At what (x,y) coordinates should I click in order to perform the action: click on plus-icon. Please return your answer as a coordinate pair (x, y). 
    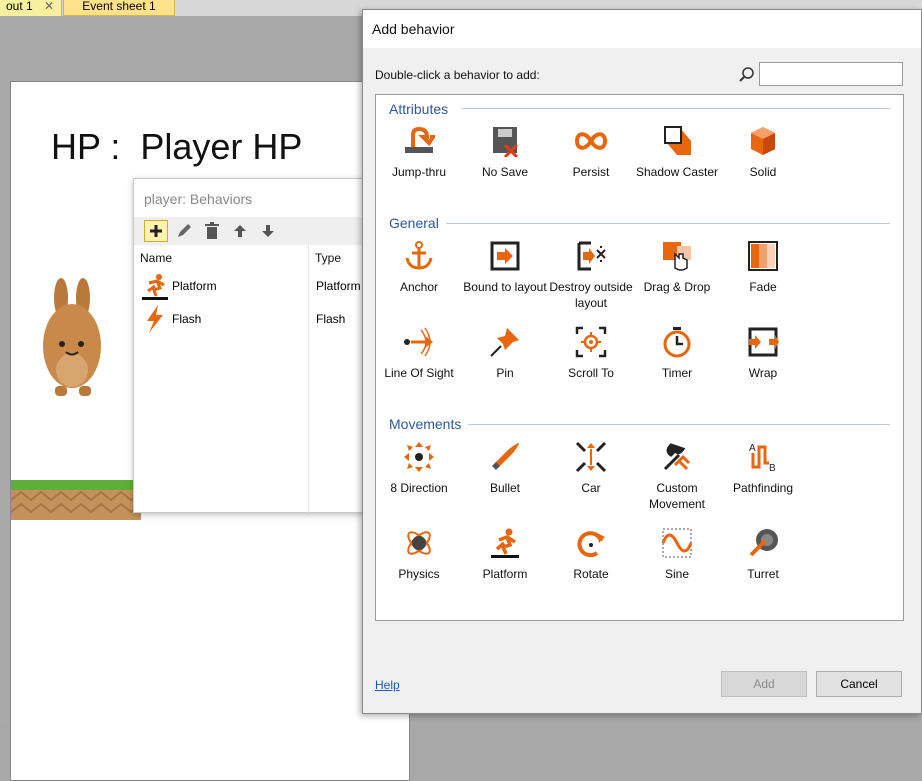
    Looking at the image, I should click on (156, 231).